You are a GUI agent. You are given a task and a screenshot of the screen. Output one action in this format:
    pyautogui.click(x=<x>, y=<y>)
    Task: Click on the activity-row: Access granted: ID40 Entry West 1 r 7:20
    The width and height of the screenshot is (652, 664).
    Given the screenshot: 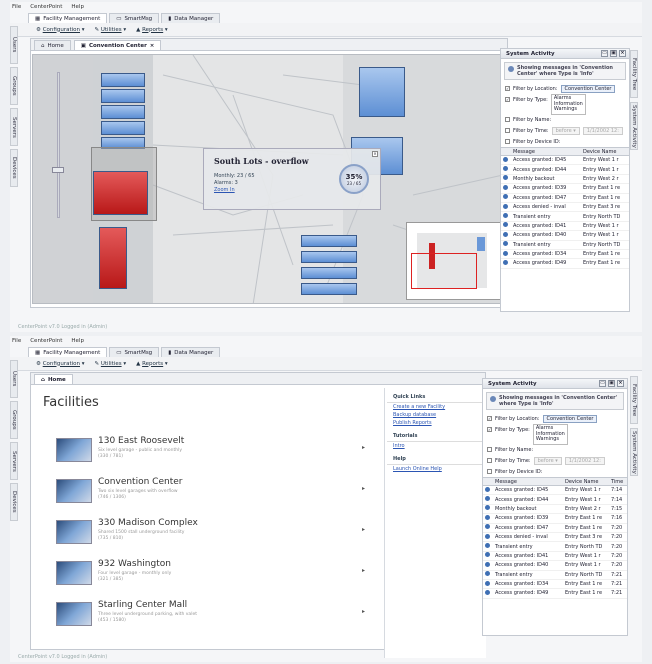 What is the action you would take?
    pyautogui.click(x=555, y=566)
    